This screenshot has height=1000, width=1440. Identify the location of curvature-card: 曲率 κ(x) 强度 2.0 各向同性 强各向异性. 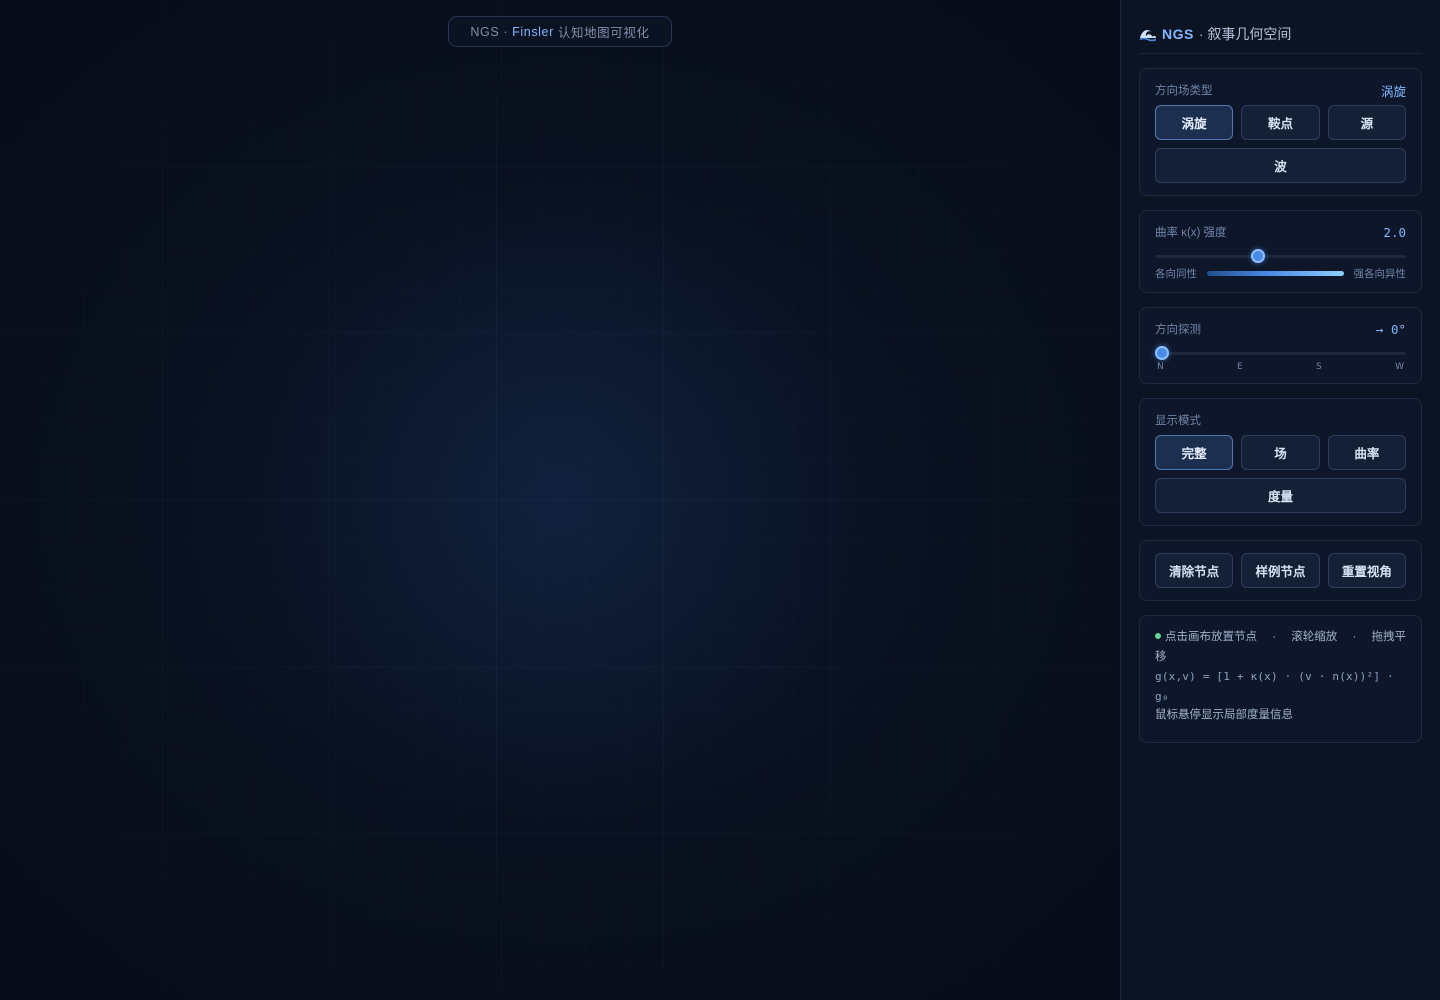
(1280, 251).